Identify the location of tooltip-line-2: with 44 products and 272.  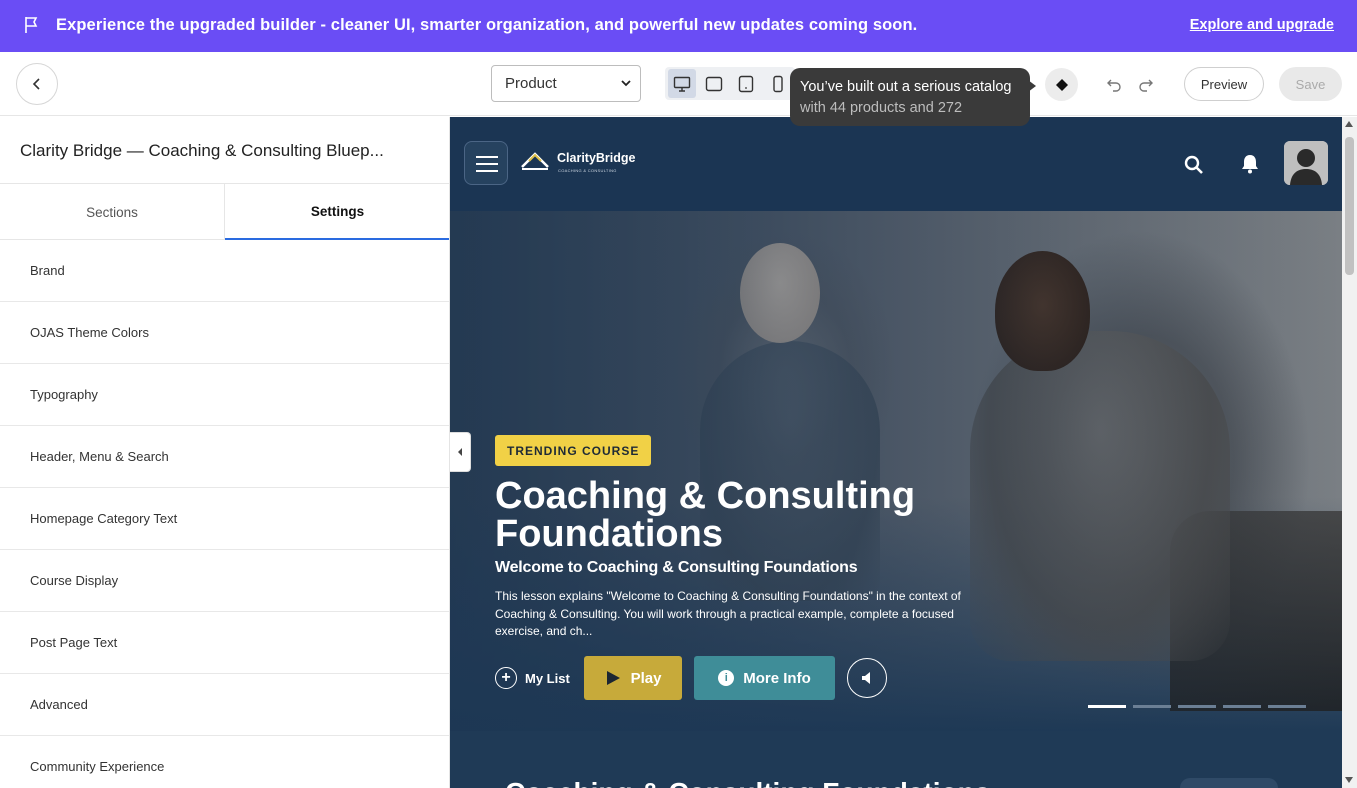
(881, 108).